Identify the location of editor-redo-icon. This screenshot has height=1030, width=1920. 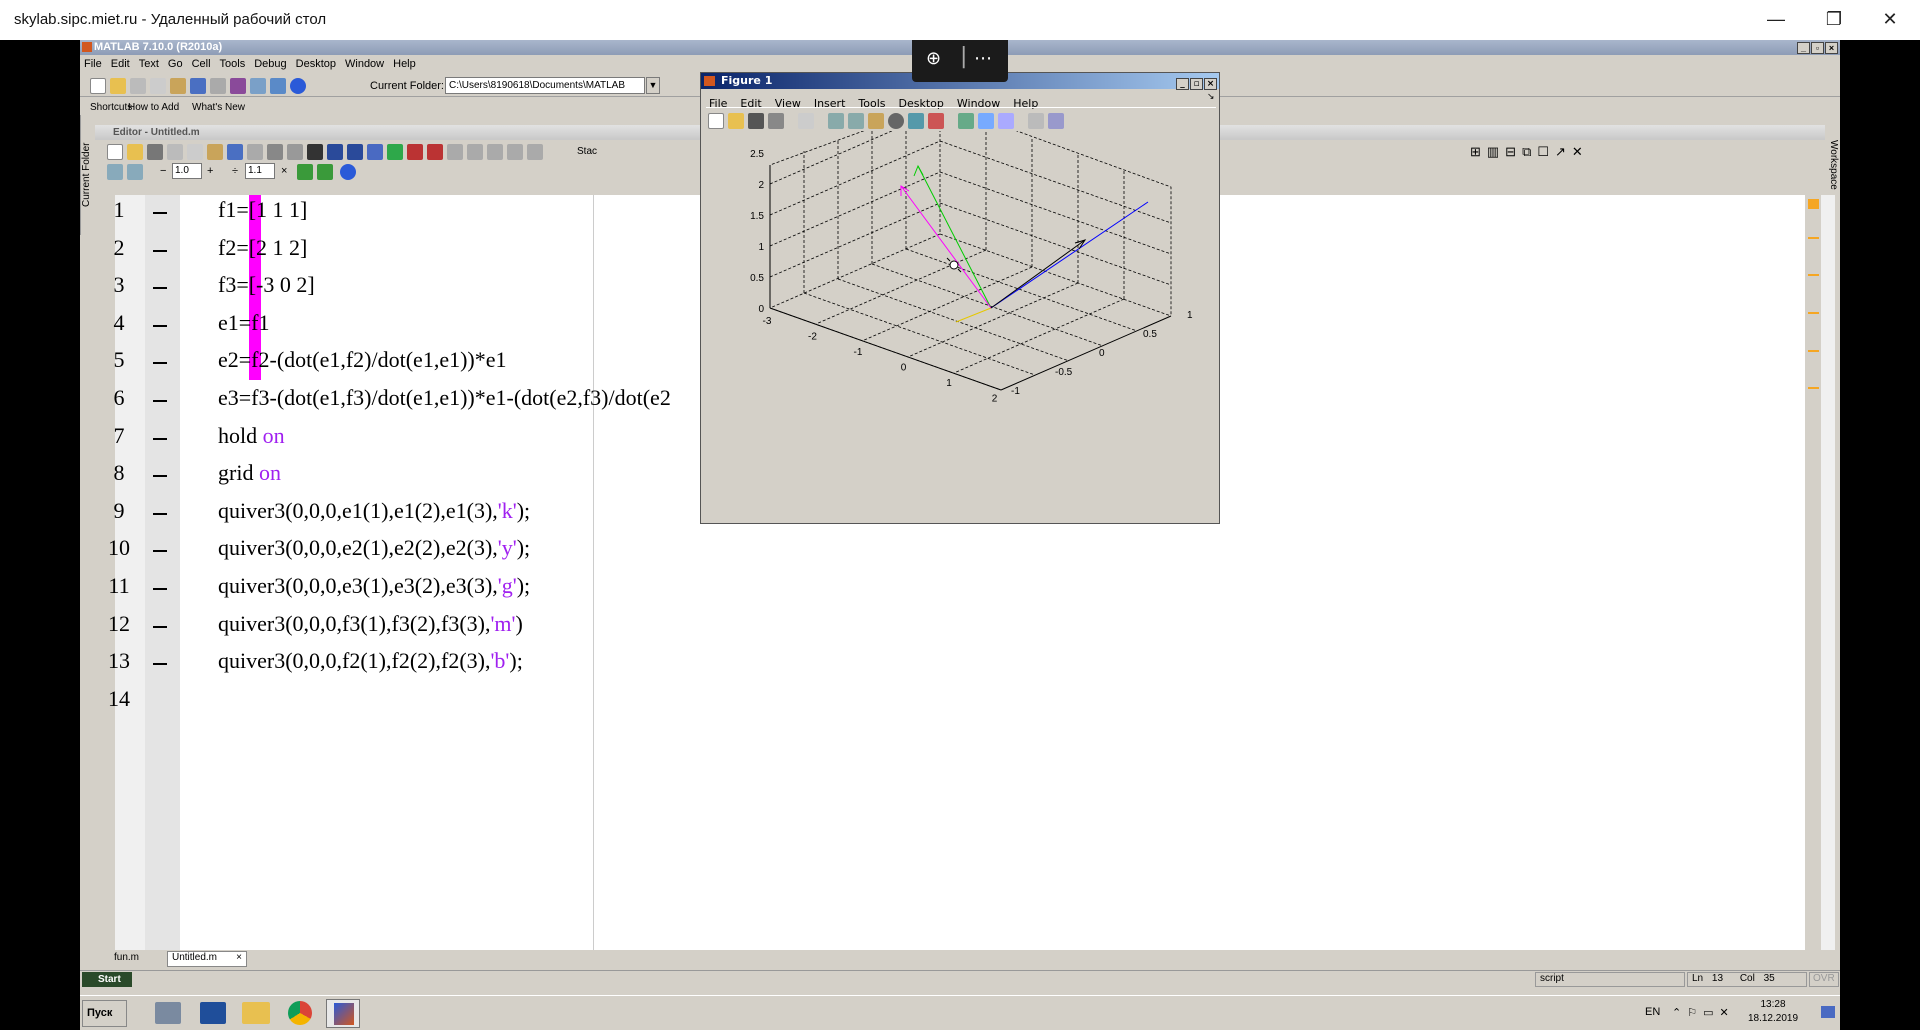
(255, 152).